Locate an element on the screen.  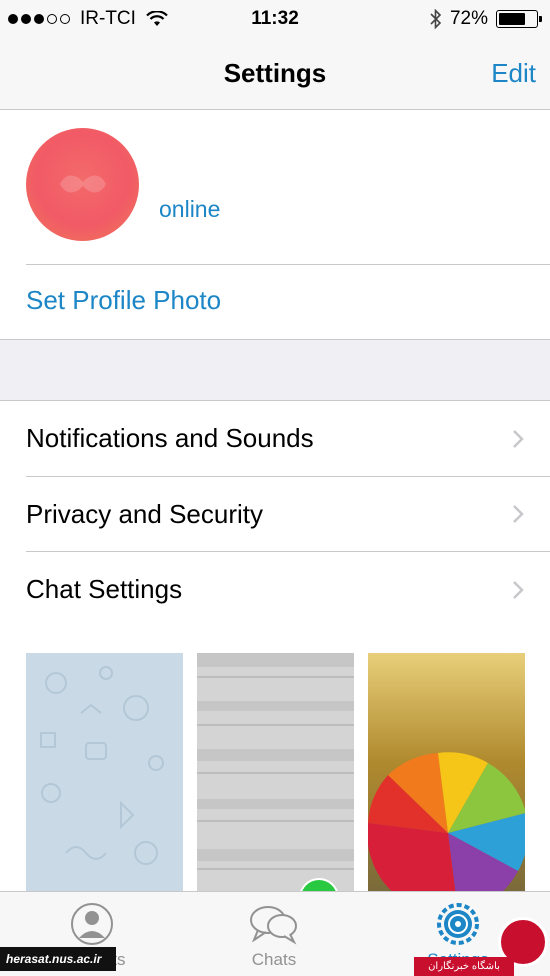
wallpaper-option-umbrella is located at coordinates (446, 773).